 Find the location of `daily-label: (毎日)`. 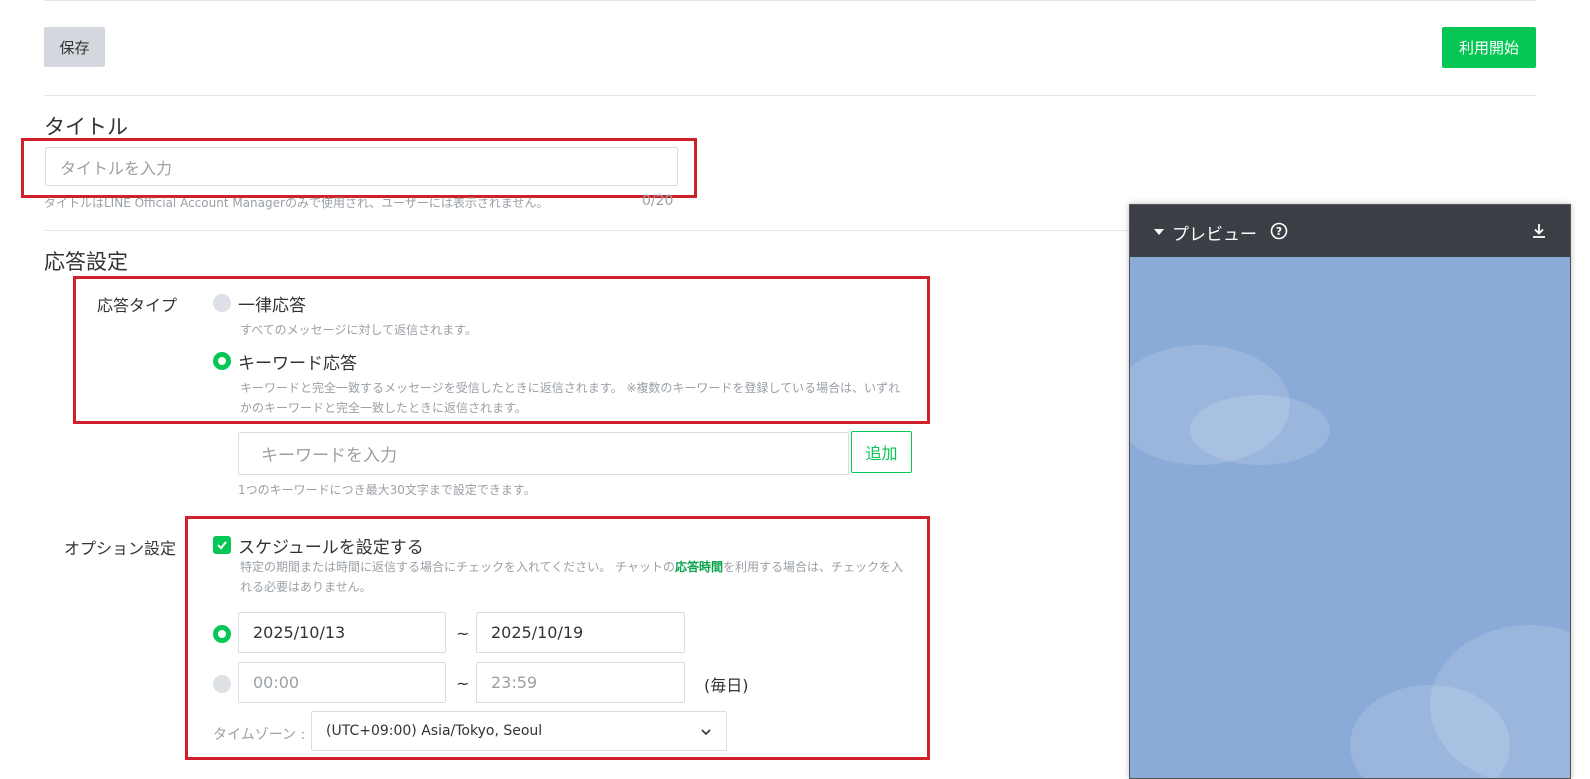

daily-label: (毎日) is located at coordinates (726, 685).